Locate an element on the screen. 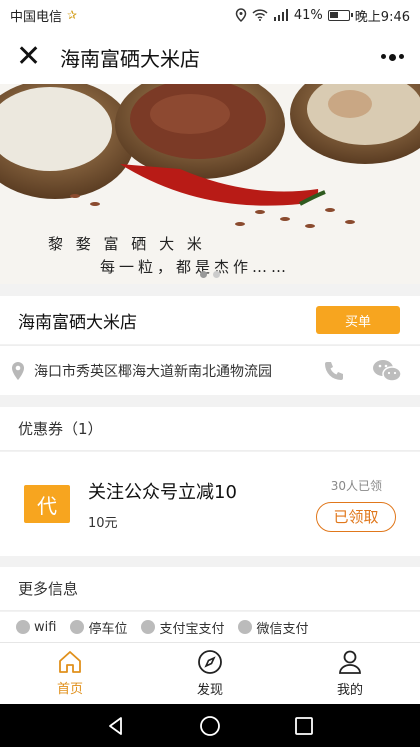 Image resolution: width=420 pixels, height=747 pixels. bottom-tab-bar: 首页 发现 我的 is located at coordinates (210, 673).